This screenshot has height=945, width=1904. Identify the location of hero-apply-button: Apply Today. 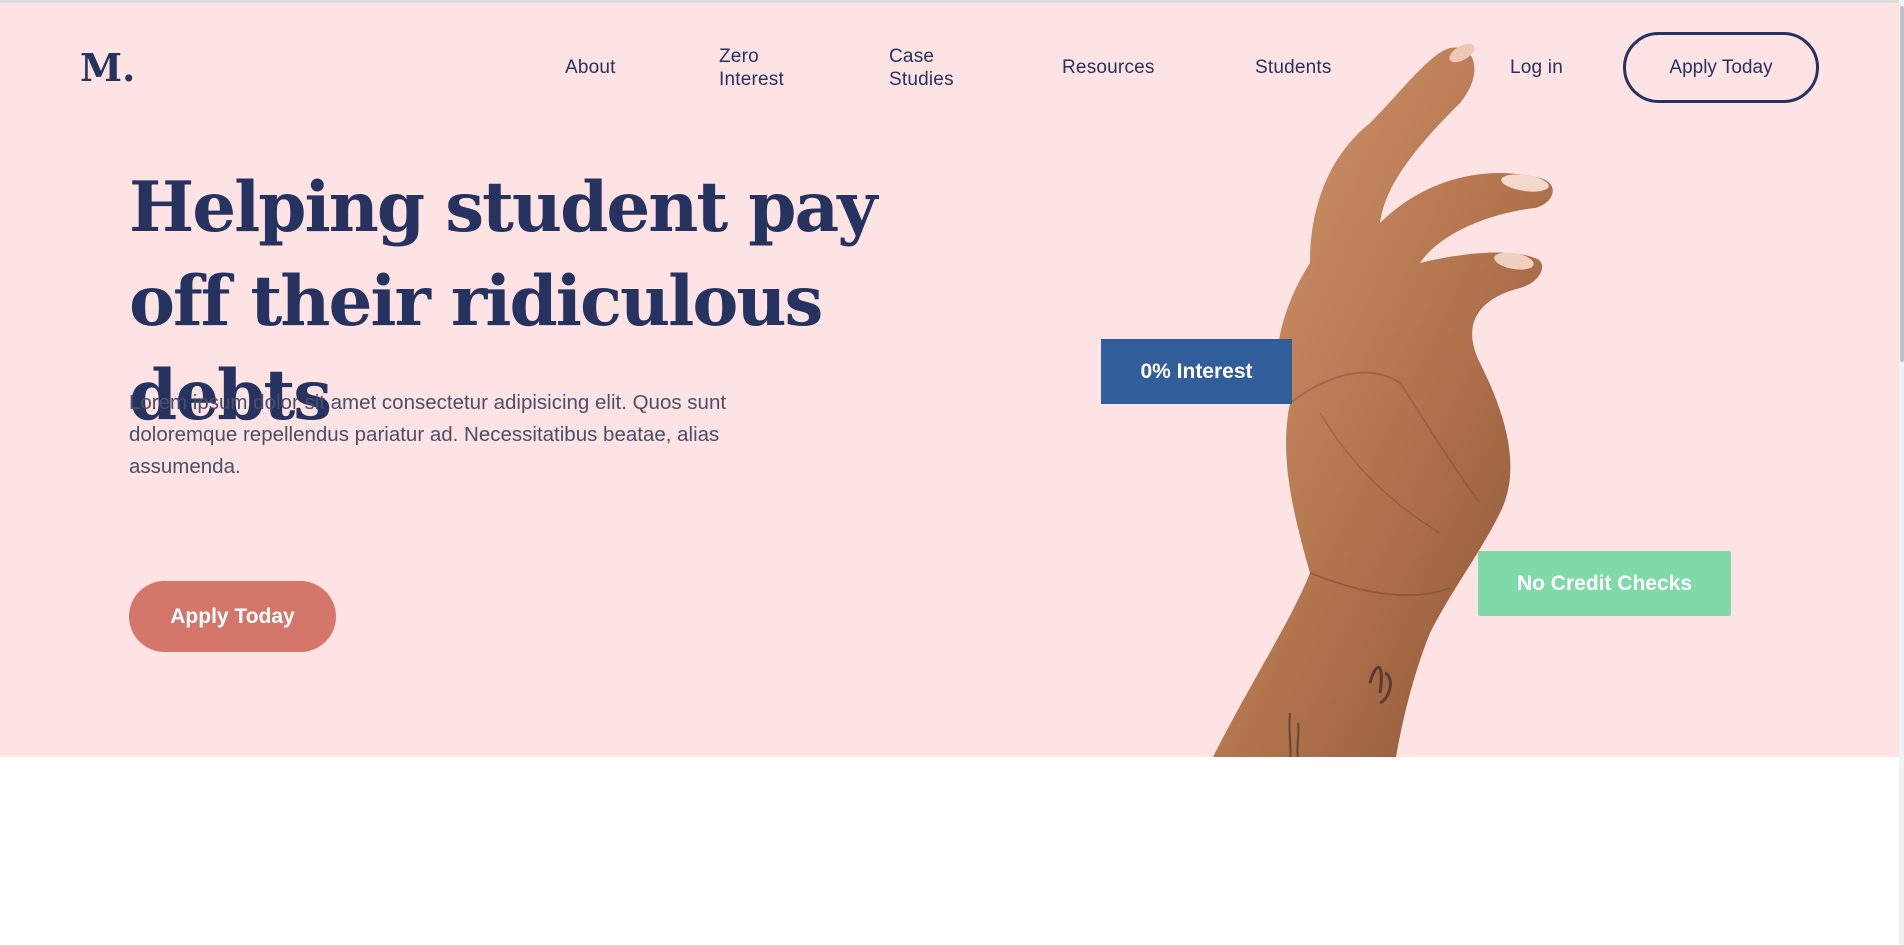
(232, 616).